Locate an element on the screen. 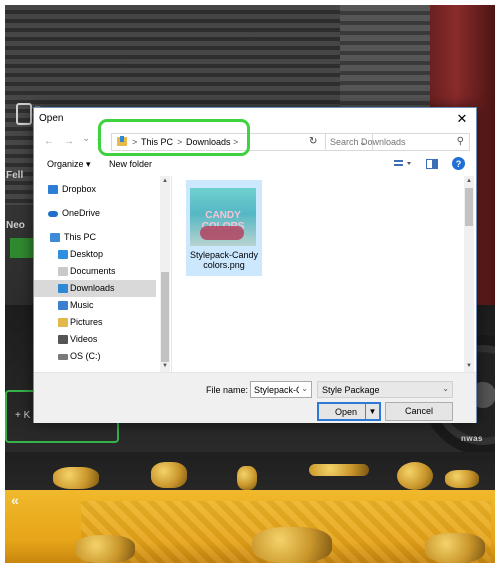  sidebar-item-label: Documents is located at coordinates (93, 271).